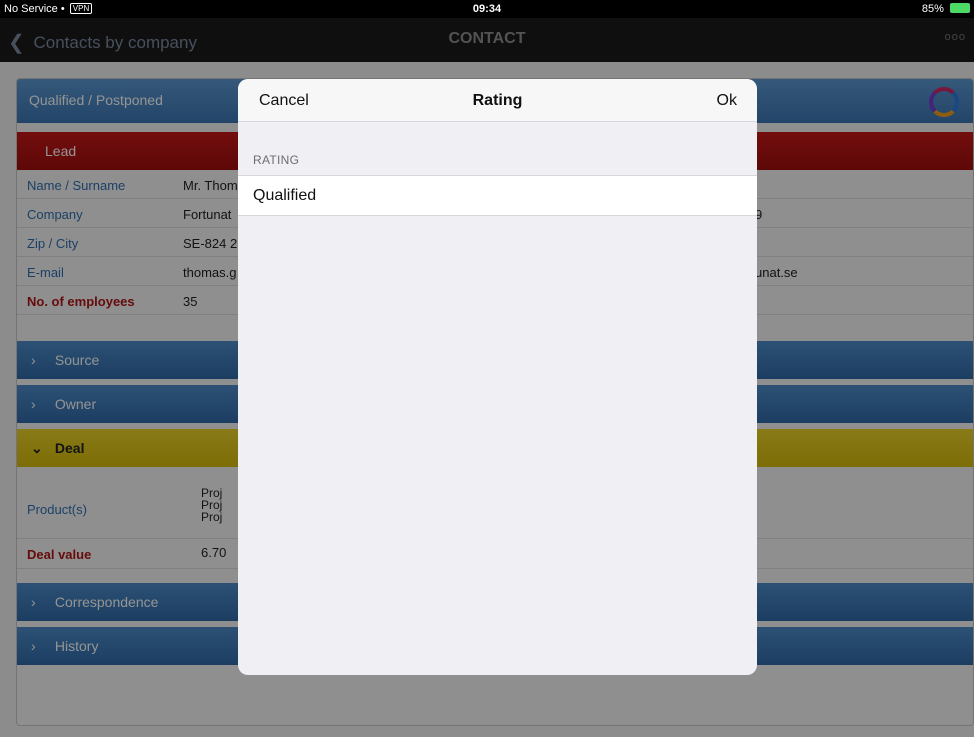 The width and height of the screenshot is (974, 737). Describe the element at coordinates (932, 9) in the screenshot. I see `battery-percent: 85%` at that location.